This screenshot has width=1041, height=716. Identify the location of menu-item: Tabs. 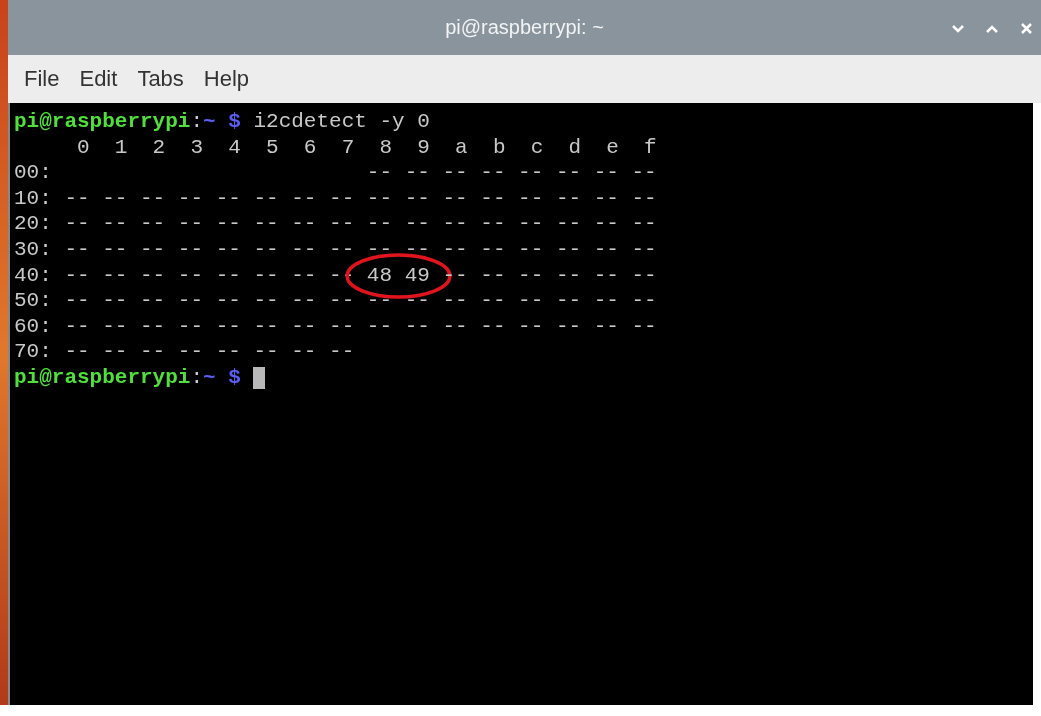
(160, 79).